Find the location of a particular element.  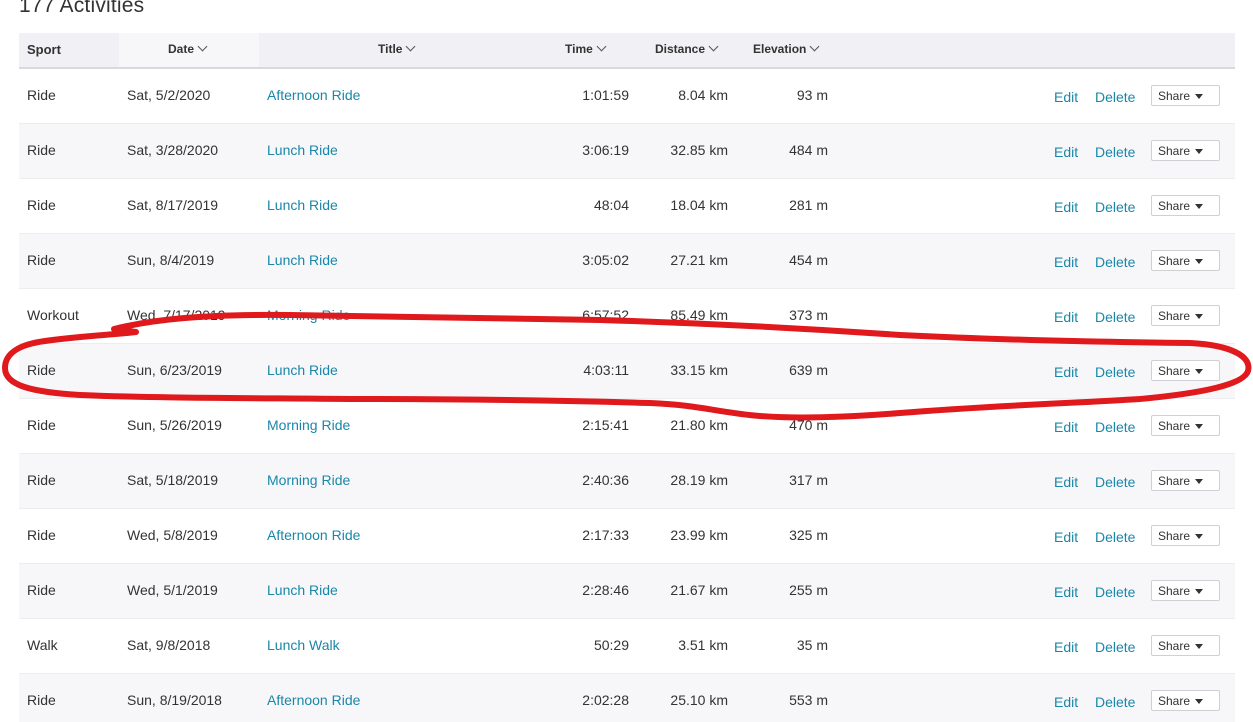

column-header-date: Date is located at coordinates (188, 50).